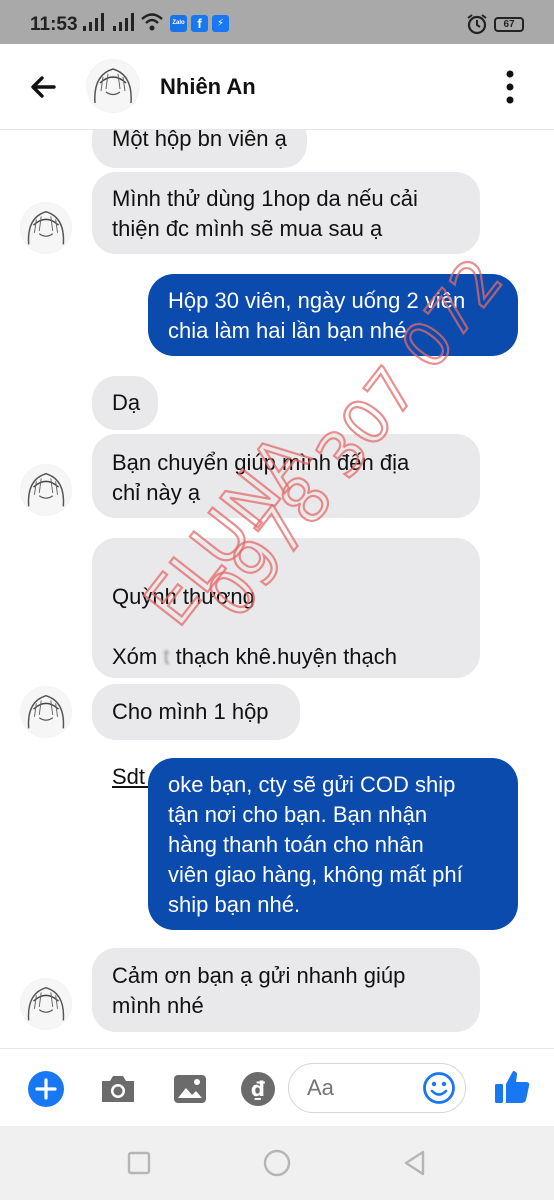 This screenshot has height=1200, width=554. What do you see at coordinates (277, 87) in the screenshot?
I see `chat-header: Nhiên An` at bounding box center [277, 87].